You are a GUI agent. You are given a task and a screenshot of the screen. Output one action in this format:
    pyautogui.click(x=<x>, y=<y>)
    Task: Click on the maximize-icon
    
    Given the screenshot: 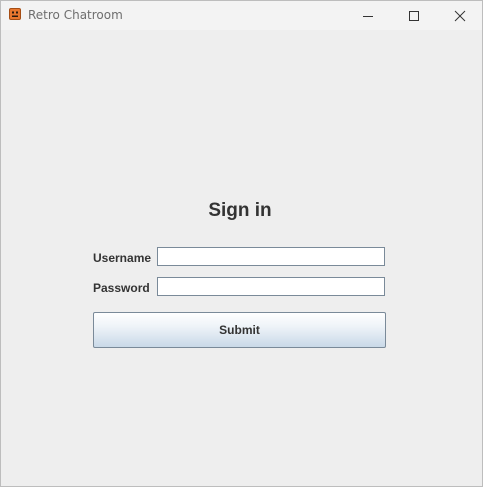 What is the action you would take?
    pyautogui.click(x=414, y=15)
    